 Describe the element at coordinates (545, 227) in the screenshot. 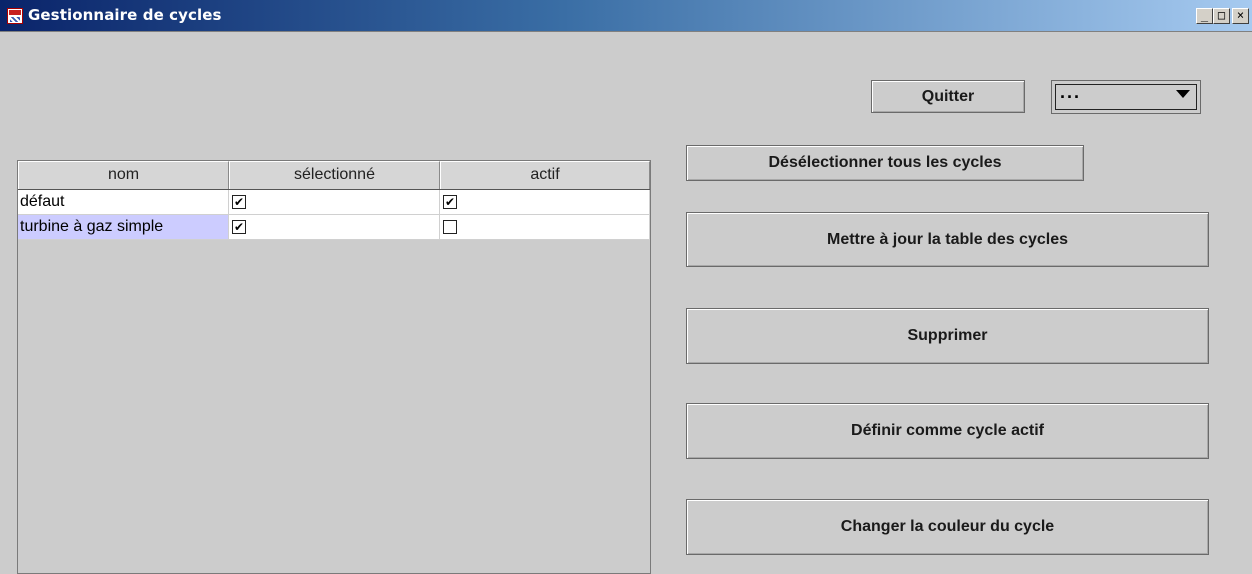

I see `cell-actif` at that location.